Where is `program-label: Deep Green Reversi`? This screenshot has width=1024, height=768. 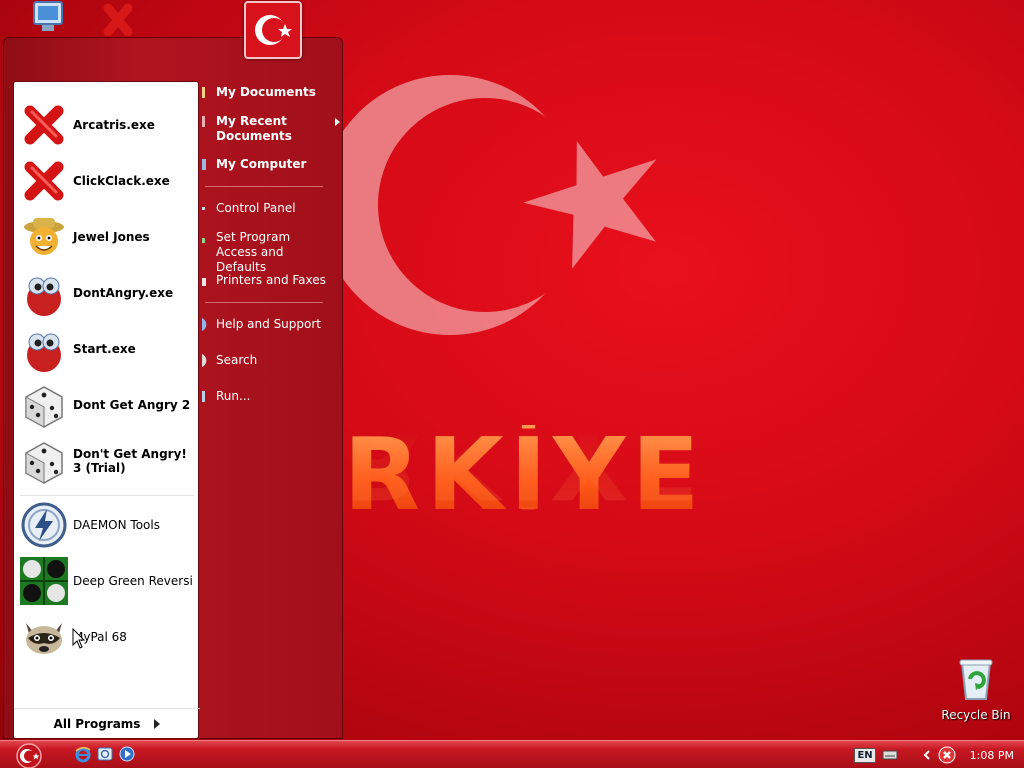 program-label: Deep Green Reversi is located at coordinates (133, 581).